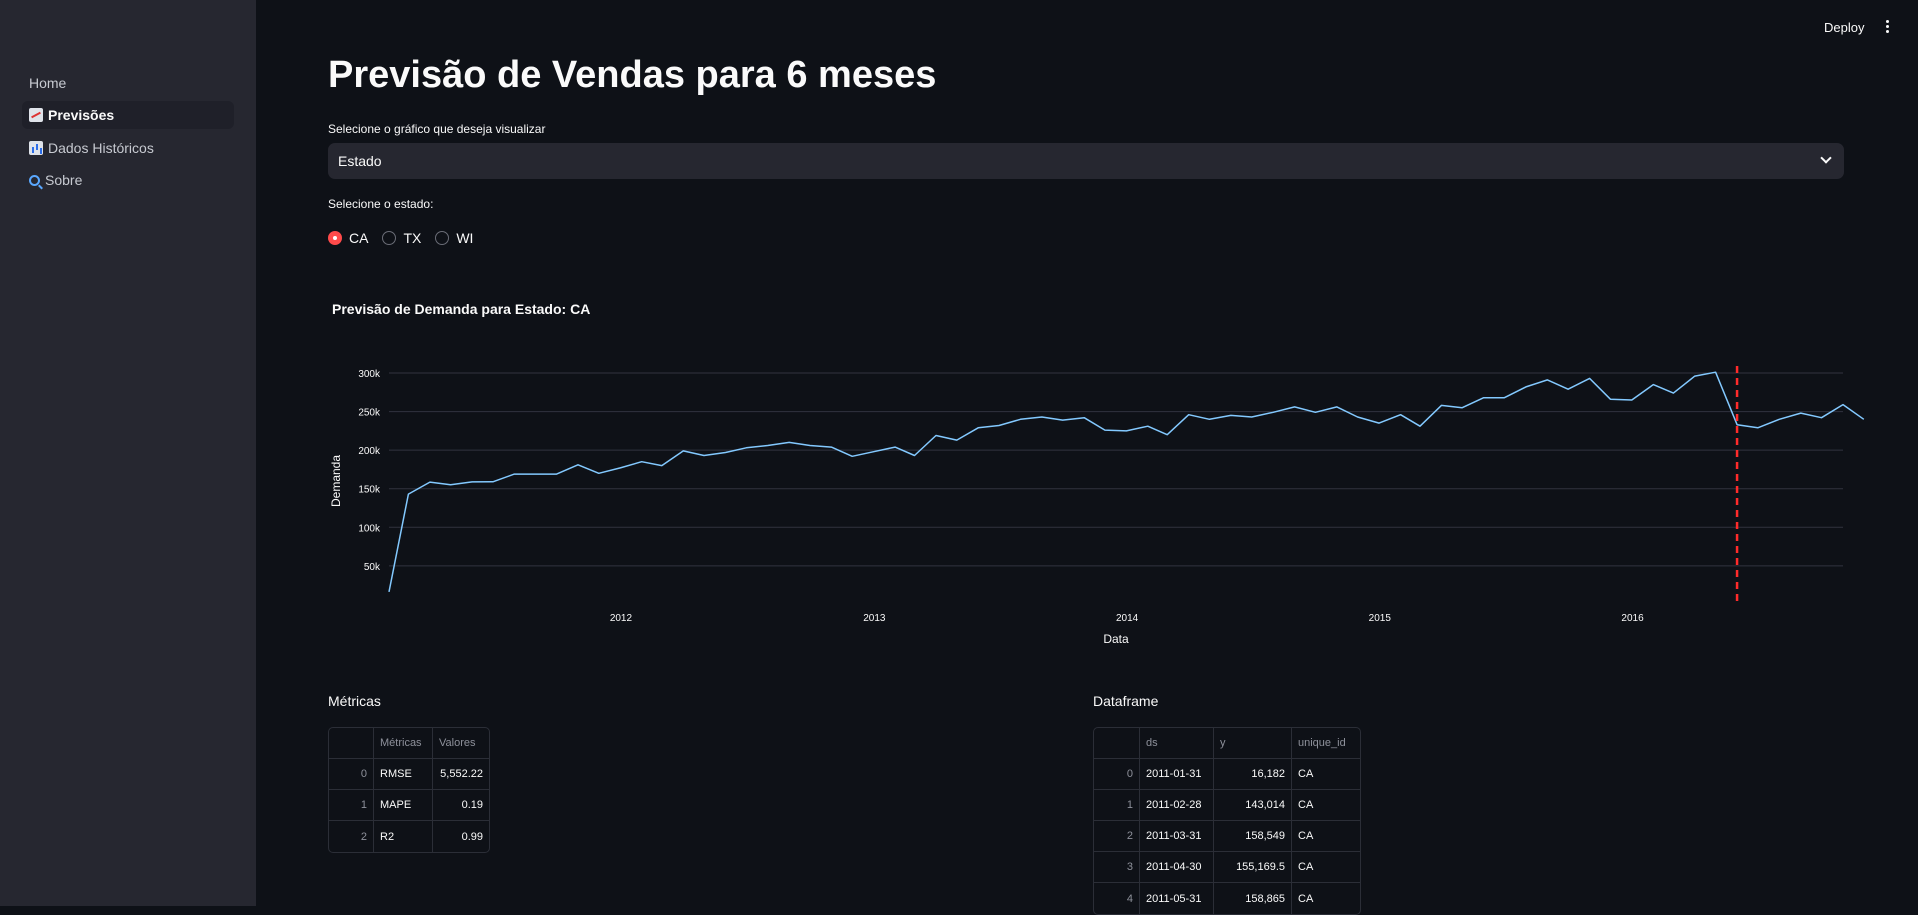 Image resolution: width=1918 pixels, height=915 pixels. Describe the element at coordinates (369, 374) in the screenshot. I see `y-tick-label: 300k` at that location.